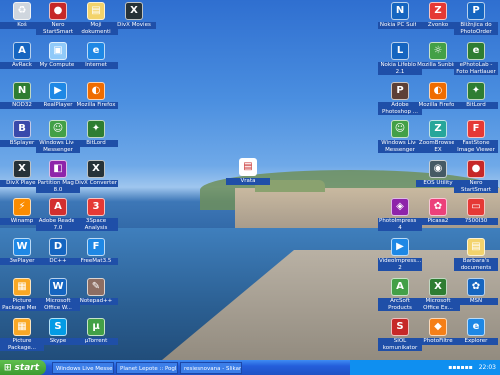  Describe the element at coordinates (211, 367) in the screenshot. I see `task-button-slikar: resiesnovana - Slikar` at that location.